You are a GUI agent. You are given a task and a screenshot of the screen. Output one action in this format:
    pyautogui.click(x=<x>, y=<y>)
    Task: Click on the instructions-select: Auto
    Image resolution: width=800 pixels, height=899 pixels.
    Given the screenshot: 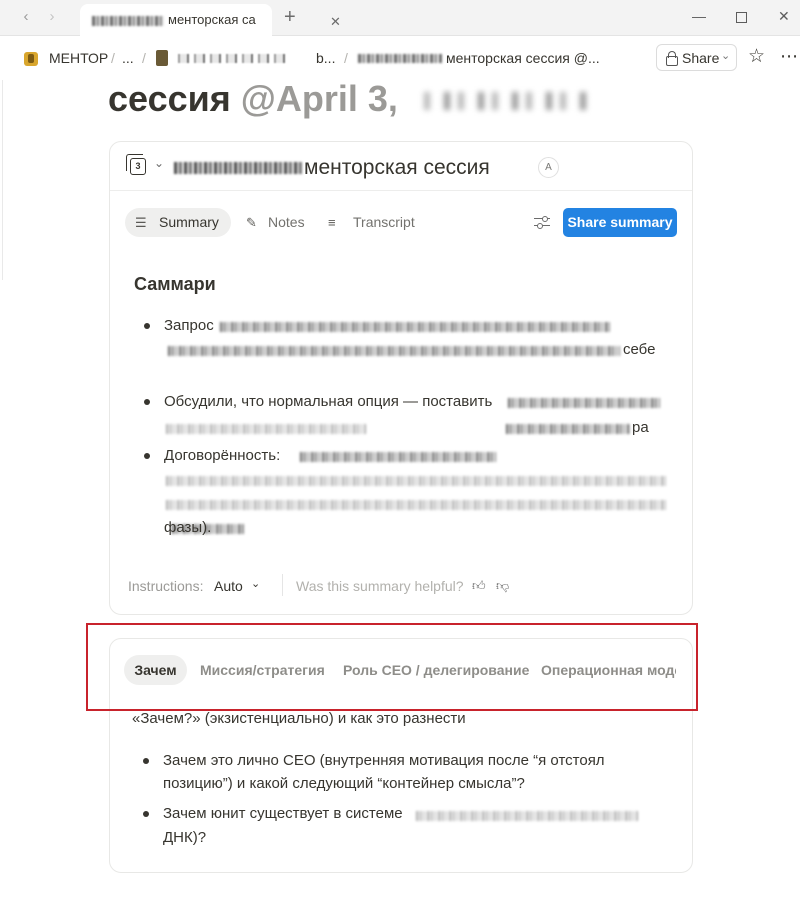 What is the action you would take?
    pyautogui.click(x=228, y=586)
    